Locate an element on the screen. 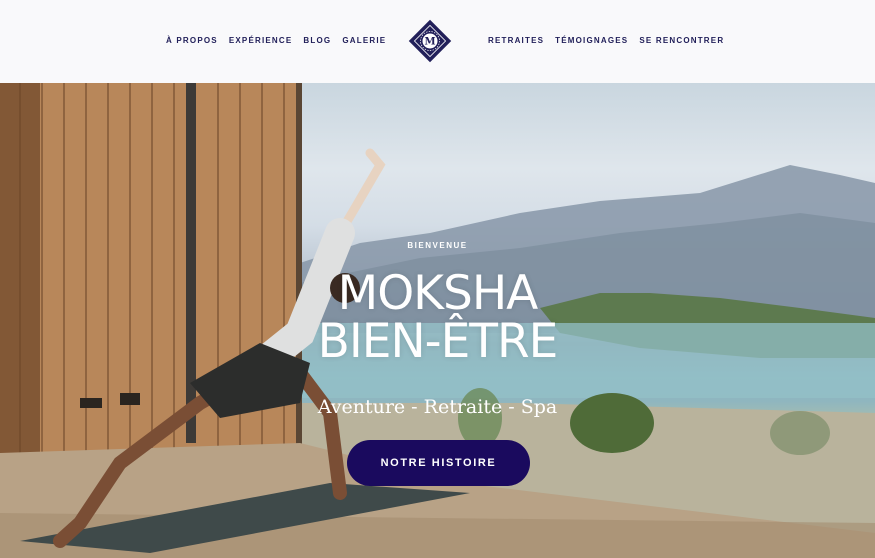 This screenshot has width=875, height=558. nav-link-galerie: GALERIE is located at coordinates (364, 40).